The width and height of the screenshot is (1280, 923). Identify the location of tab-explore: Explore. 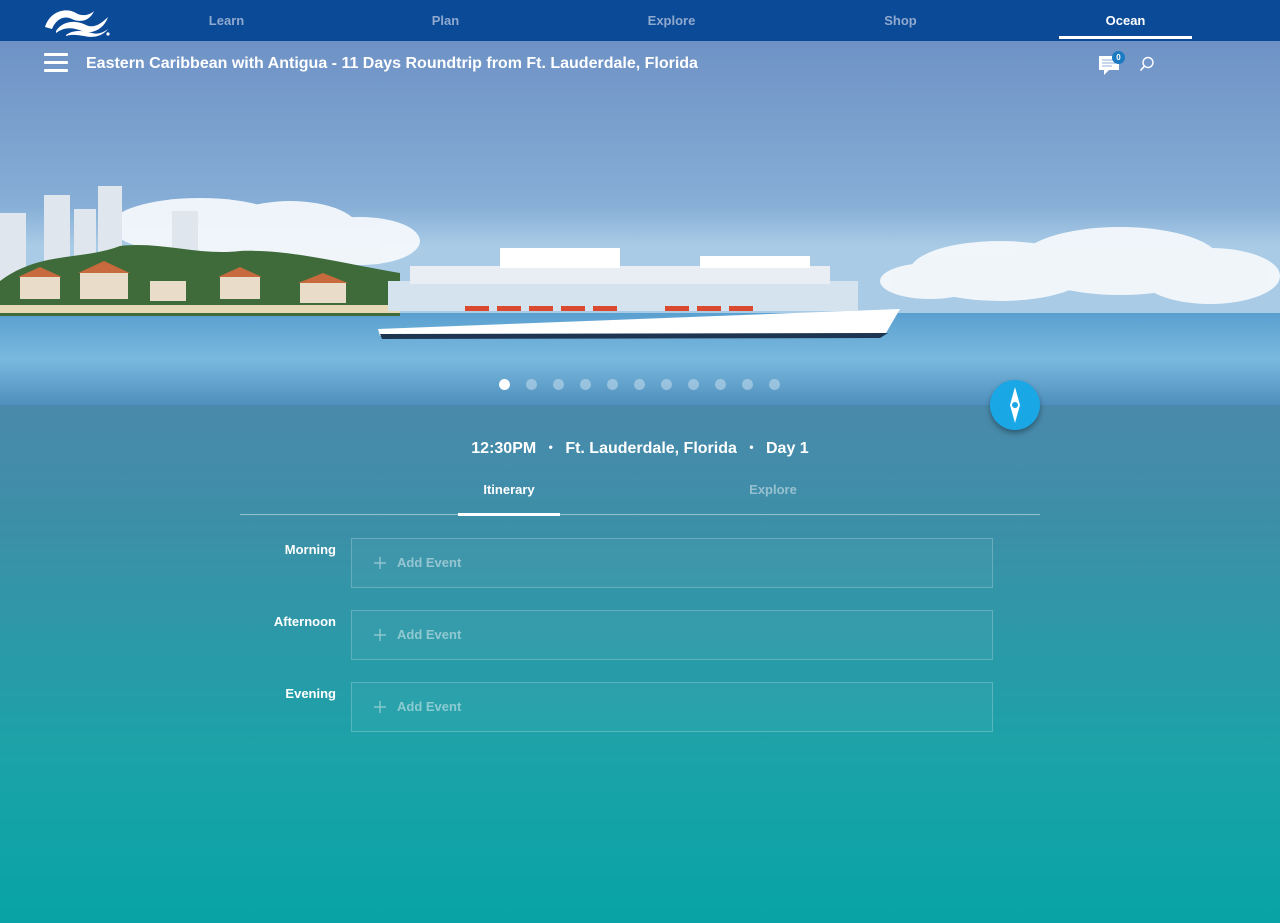
(773, 492).